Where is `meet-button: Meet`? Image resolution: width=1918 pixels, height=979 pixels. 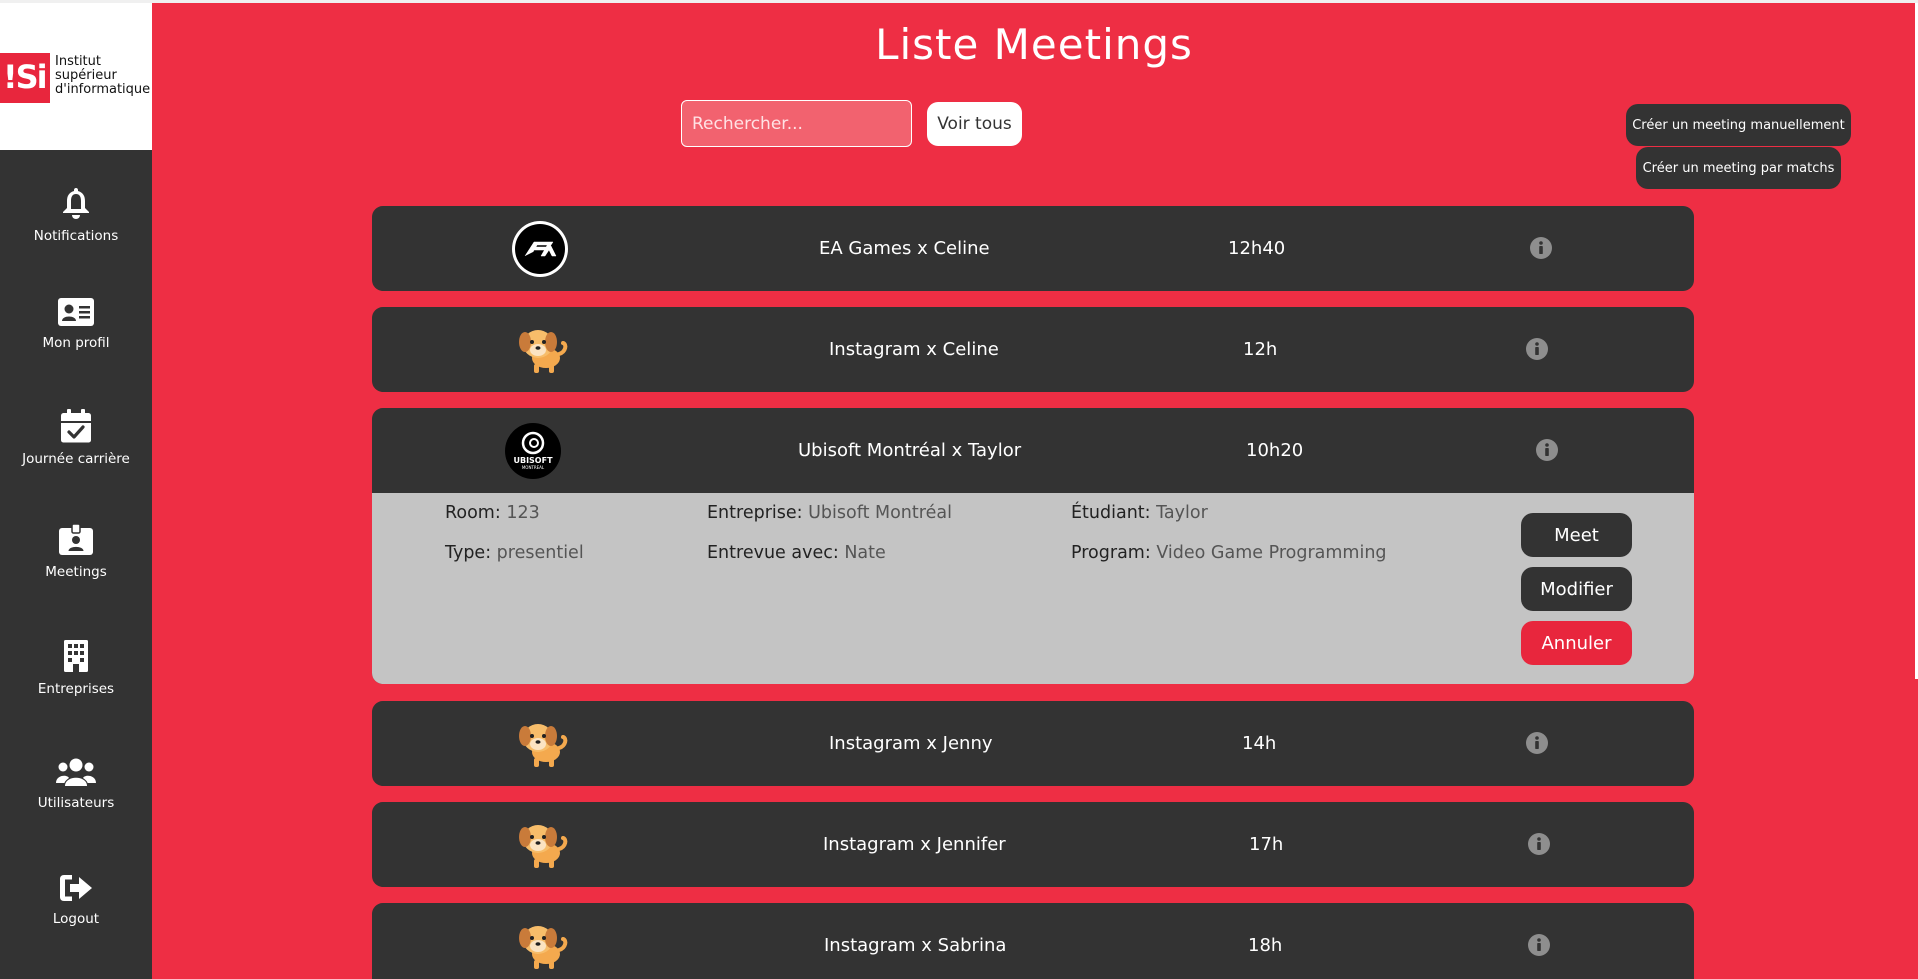 meet-button: Meet is located at coordinates (1576, 535).